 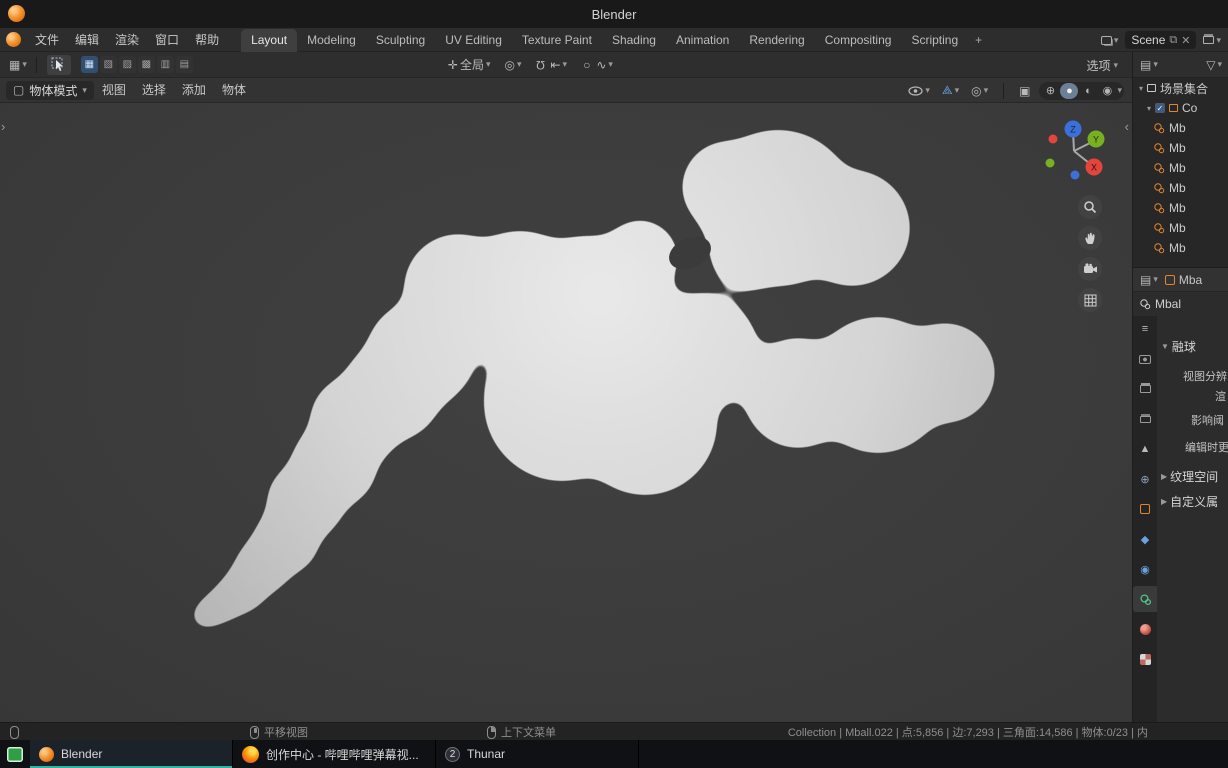 What do you see at coordinates (1209, 420) in the screenshot?
I see `field-influence-threshold: 影响阈` at bounding box center [1209, 420].